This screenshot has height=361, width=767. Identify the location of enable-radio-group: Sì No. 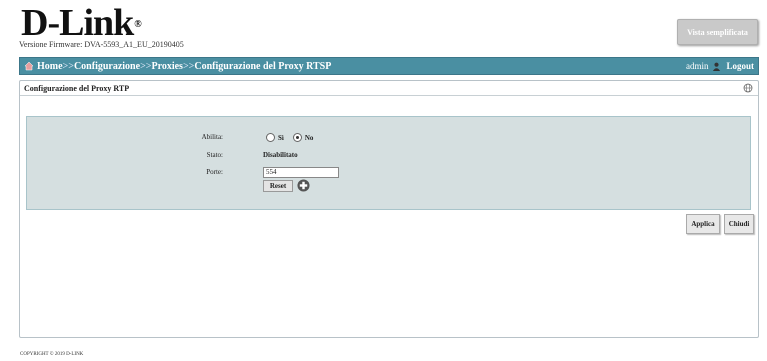
(289, 137).